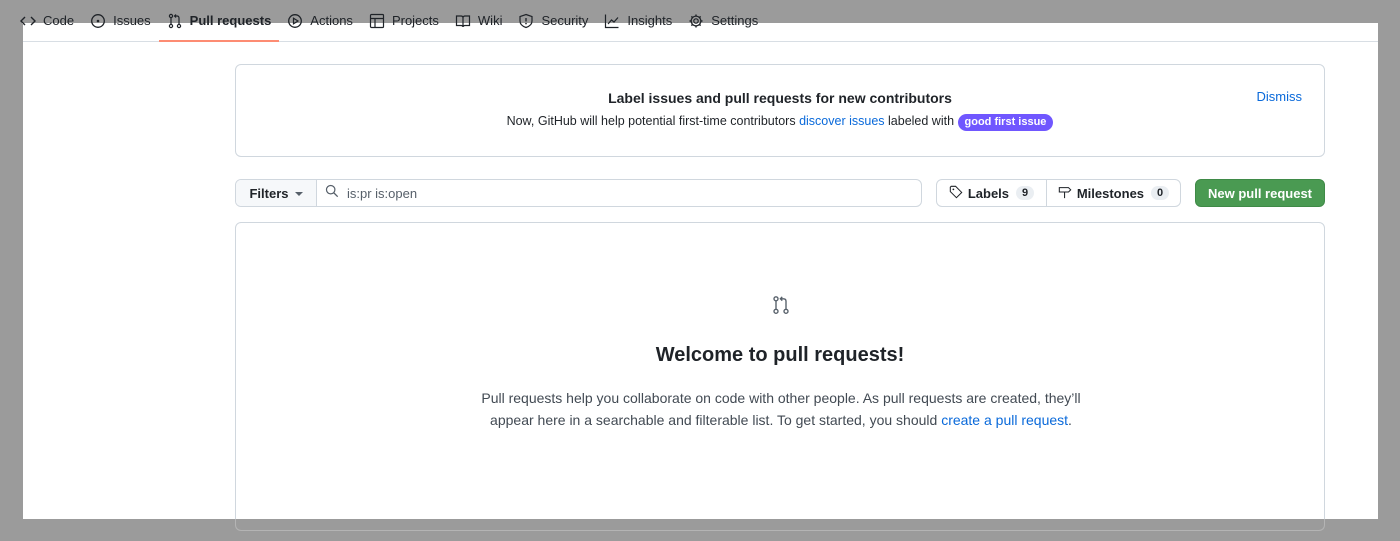 The width and height of the screenshot is (1400, 541). What do you see at coordinates (1160, 193) in the screenshot?
I see `milestones-count: 0` at bounding box center [1160, 193].